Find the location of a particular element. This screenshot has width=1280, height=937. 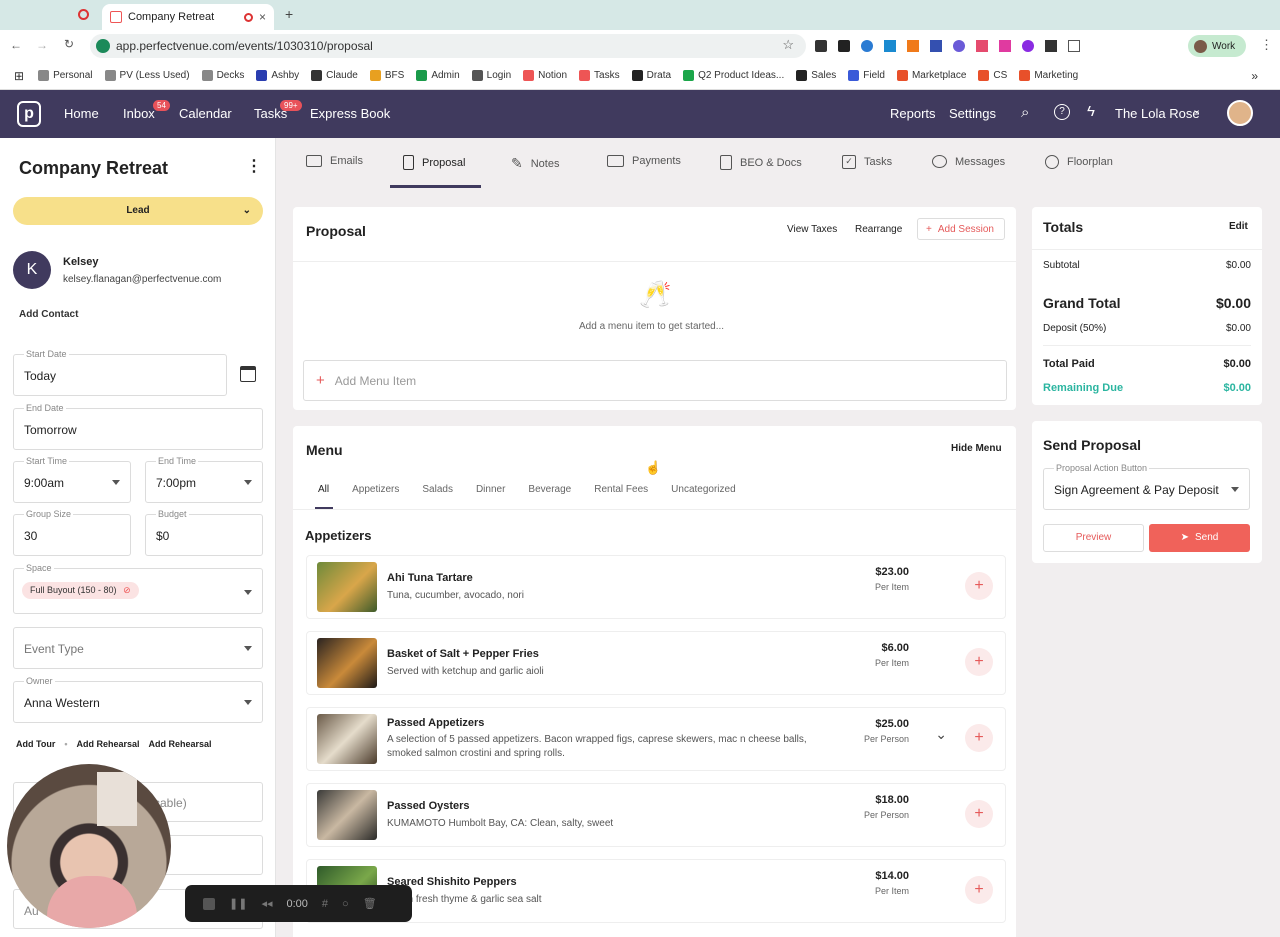

edit-totals-button: Edit is located at coordinates (1238, 226).